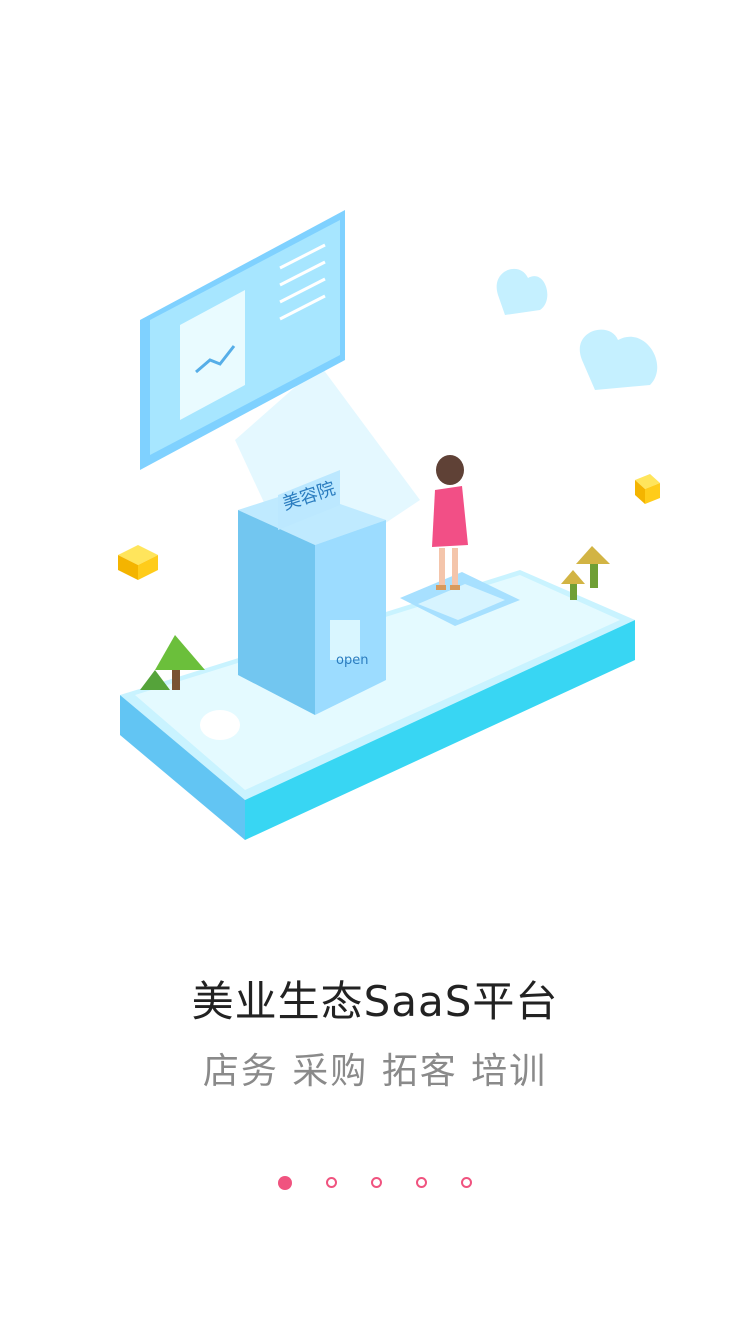 This screenshot has width=750, height=1334. Describe the element at coordinates (352, 660) in the screenshot. I see `door-sign: open` at that location.